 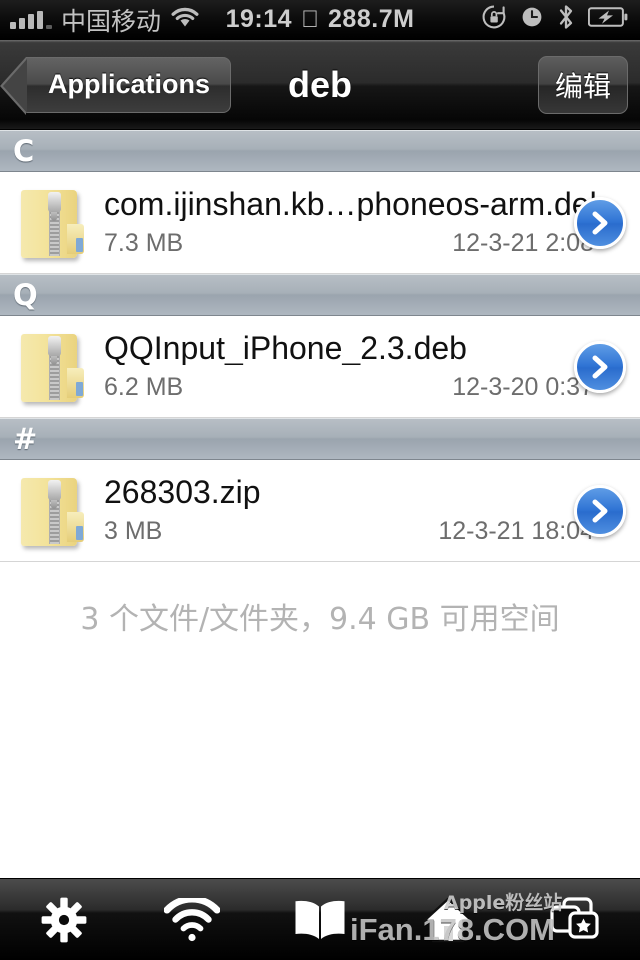 I want to click on book-icon, so click(x=320, y=920).